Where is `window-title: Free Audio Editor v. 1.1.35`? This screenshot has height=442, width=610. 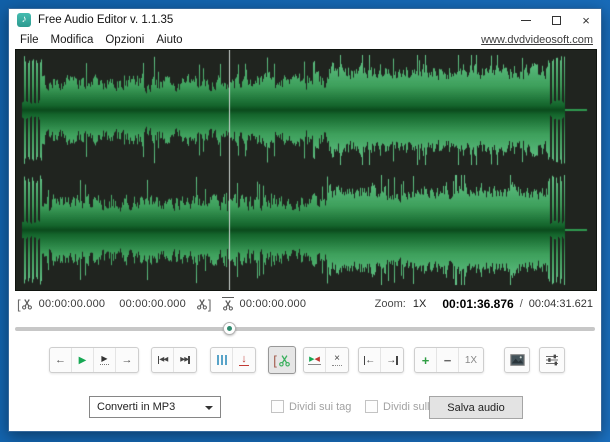 window-title: Free Audio Editor v. 1.1.35 is located at coordinates (106, 20).